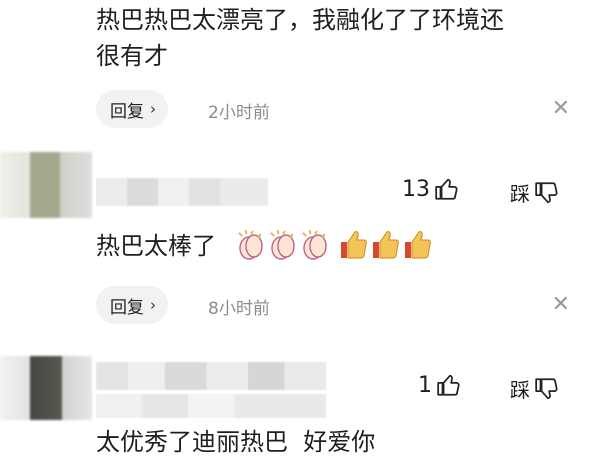 This screenshot has width=600, height=466. Describe the element at coordinates (211, 406) in the screenshot. I see `username-blurred-line` at that location.